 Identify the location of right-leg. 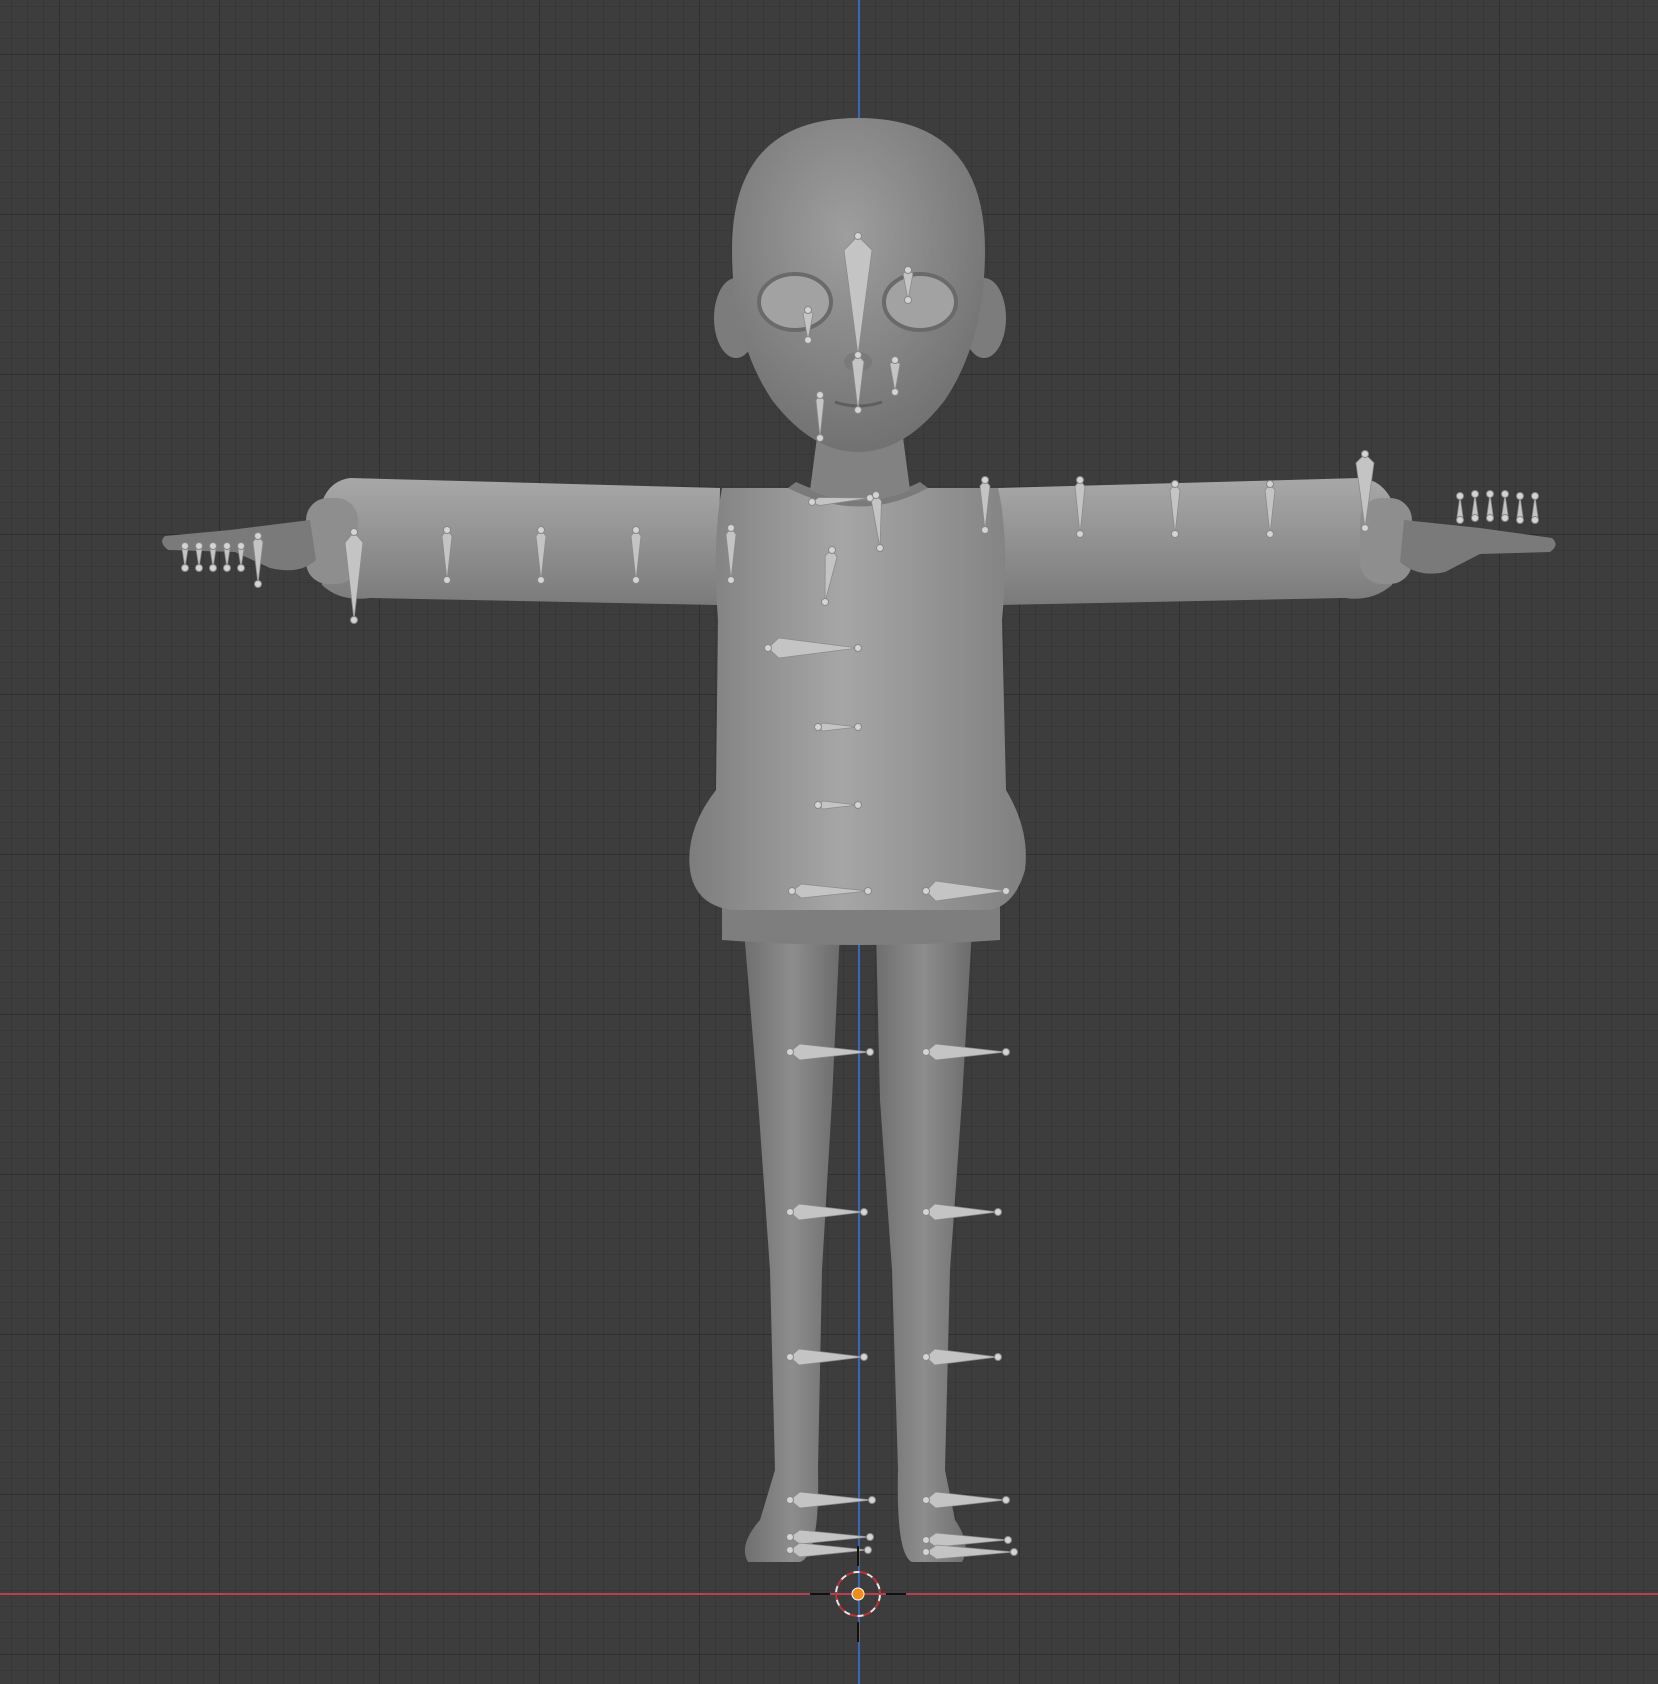
(924, 1246).